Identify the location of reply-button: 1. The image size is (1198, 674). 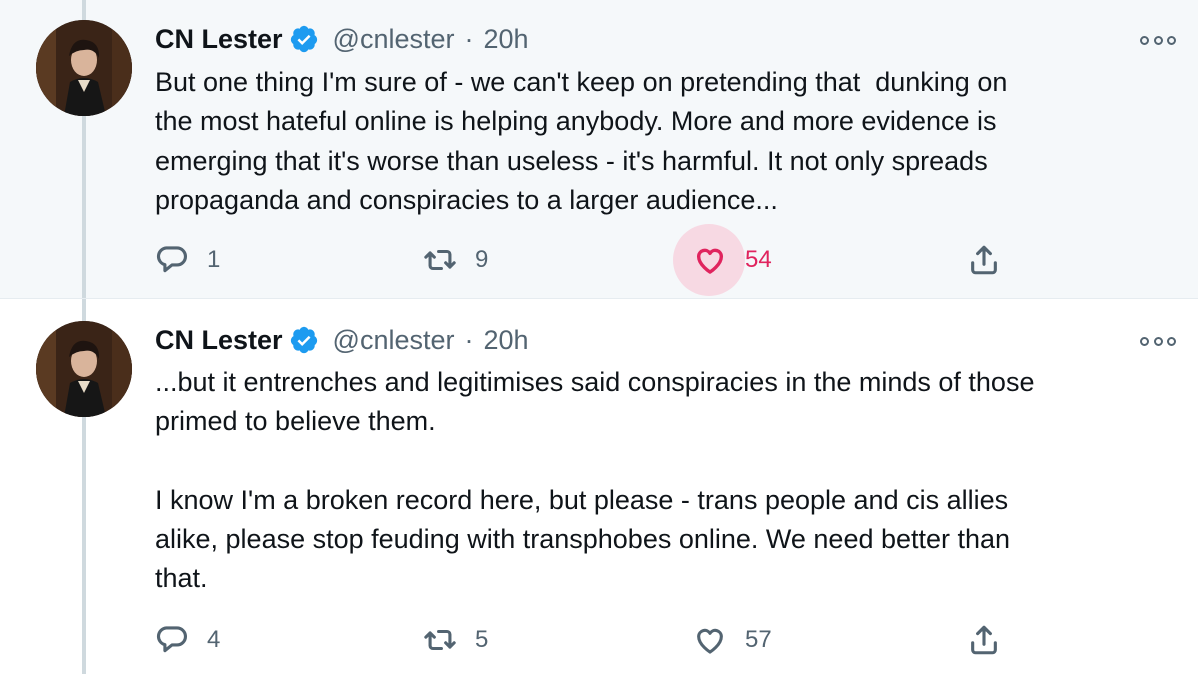
(187, 260).